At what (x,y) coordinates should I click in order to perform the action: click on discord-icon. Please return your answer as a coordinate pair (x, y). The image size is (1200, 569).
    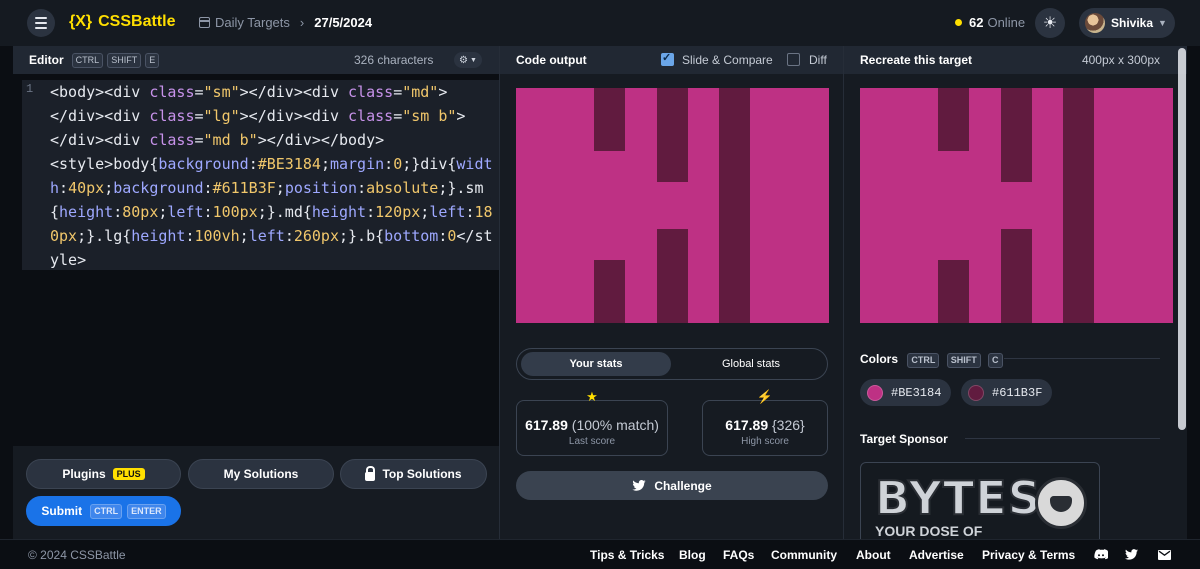
    Looking at the image, I should click on (1101, 554).